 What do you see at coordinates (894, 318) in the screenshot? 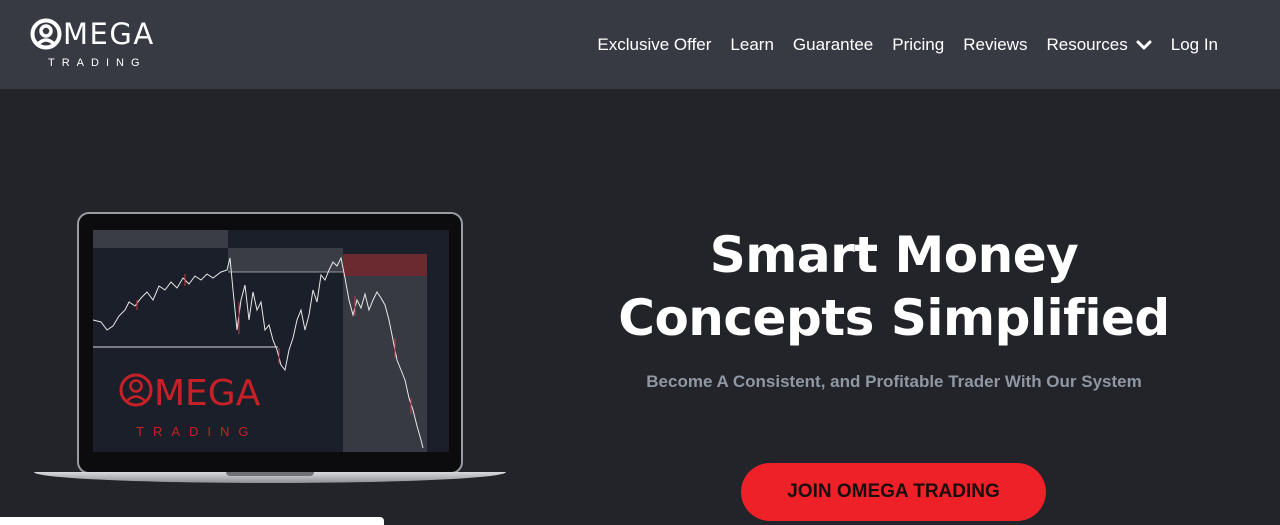
I see `hero-title-line-2: Concepts Simplified` at bounding box center [894, 318].